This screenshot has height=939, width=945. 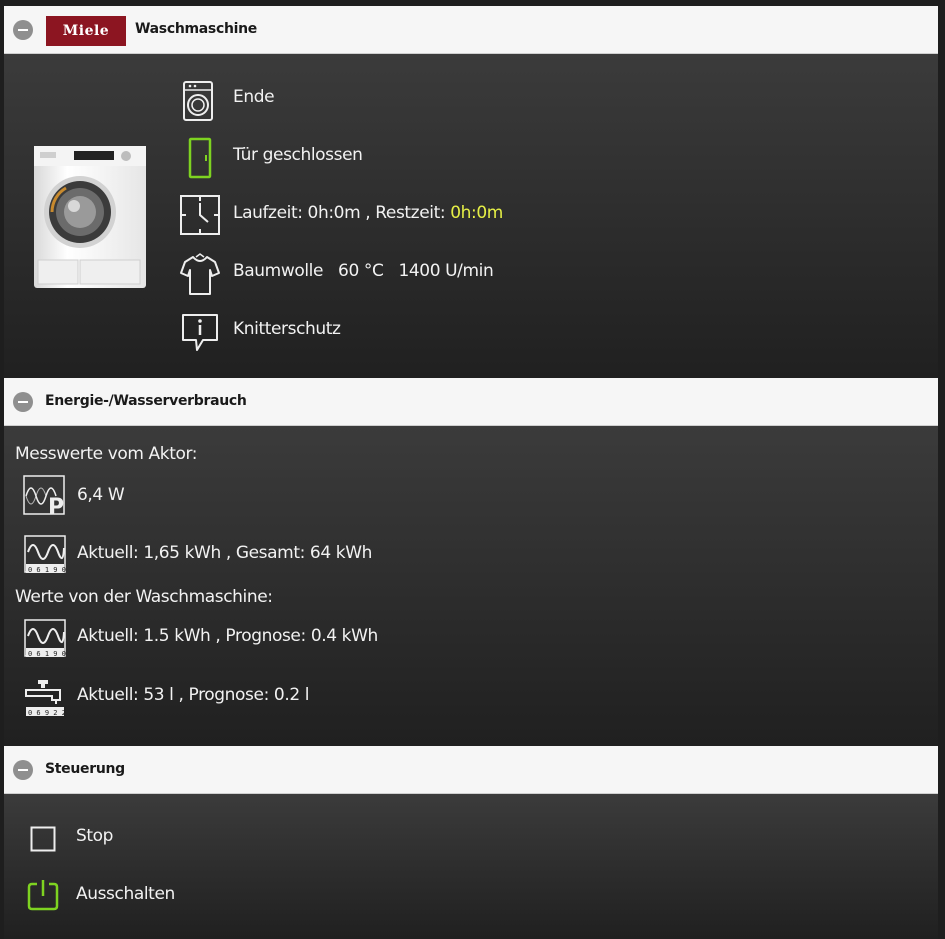 What do you see at coordinates (85, 769) in the screenshot?
I see `control-title: Steuerung` at bounding box center [85, 769].